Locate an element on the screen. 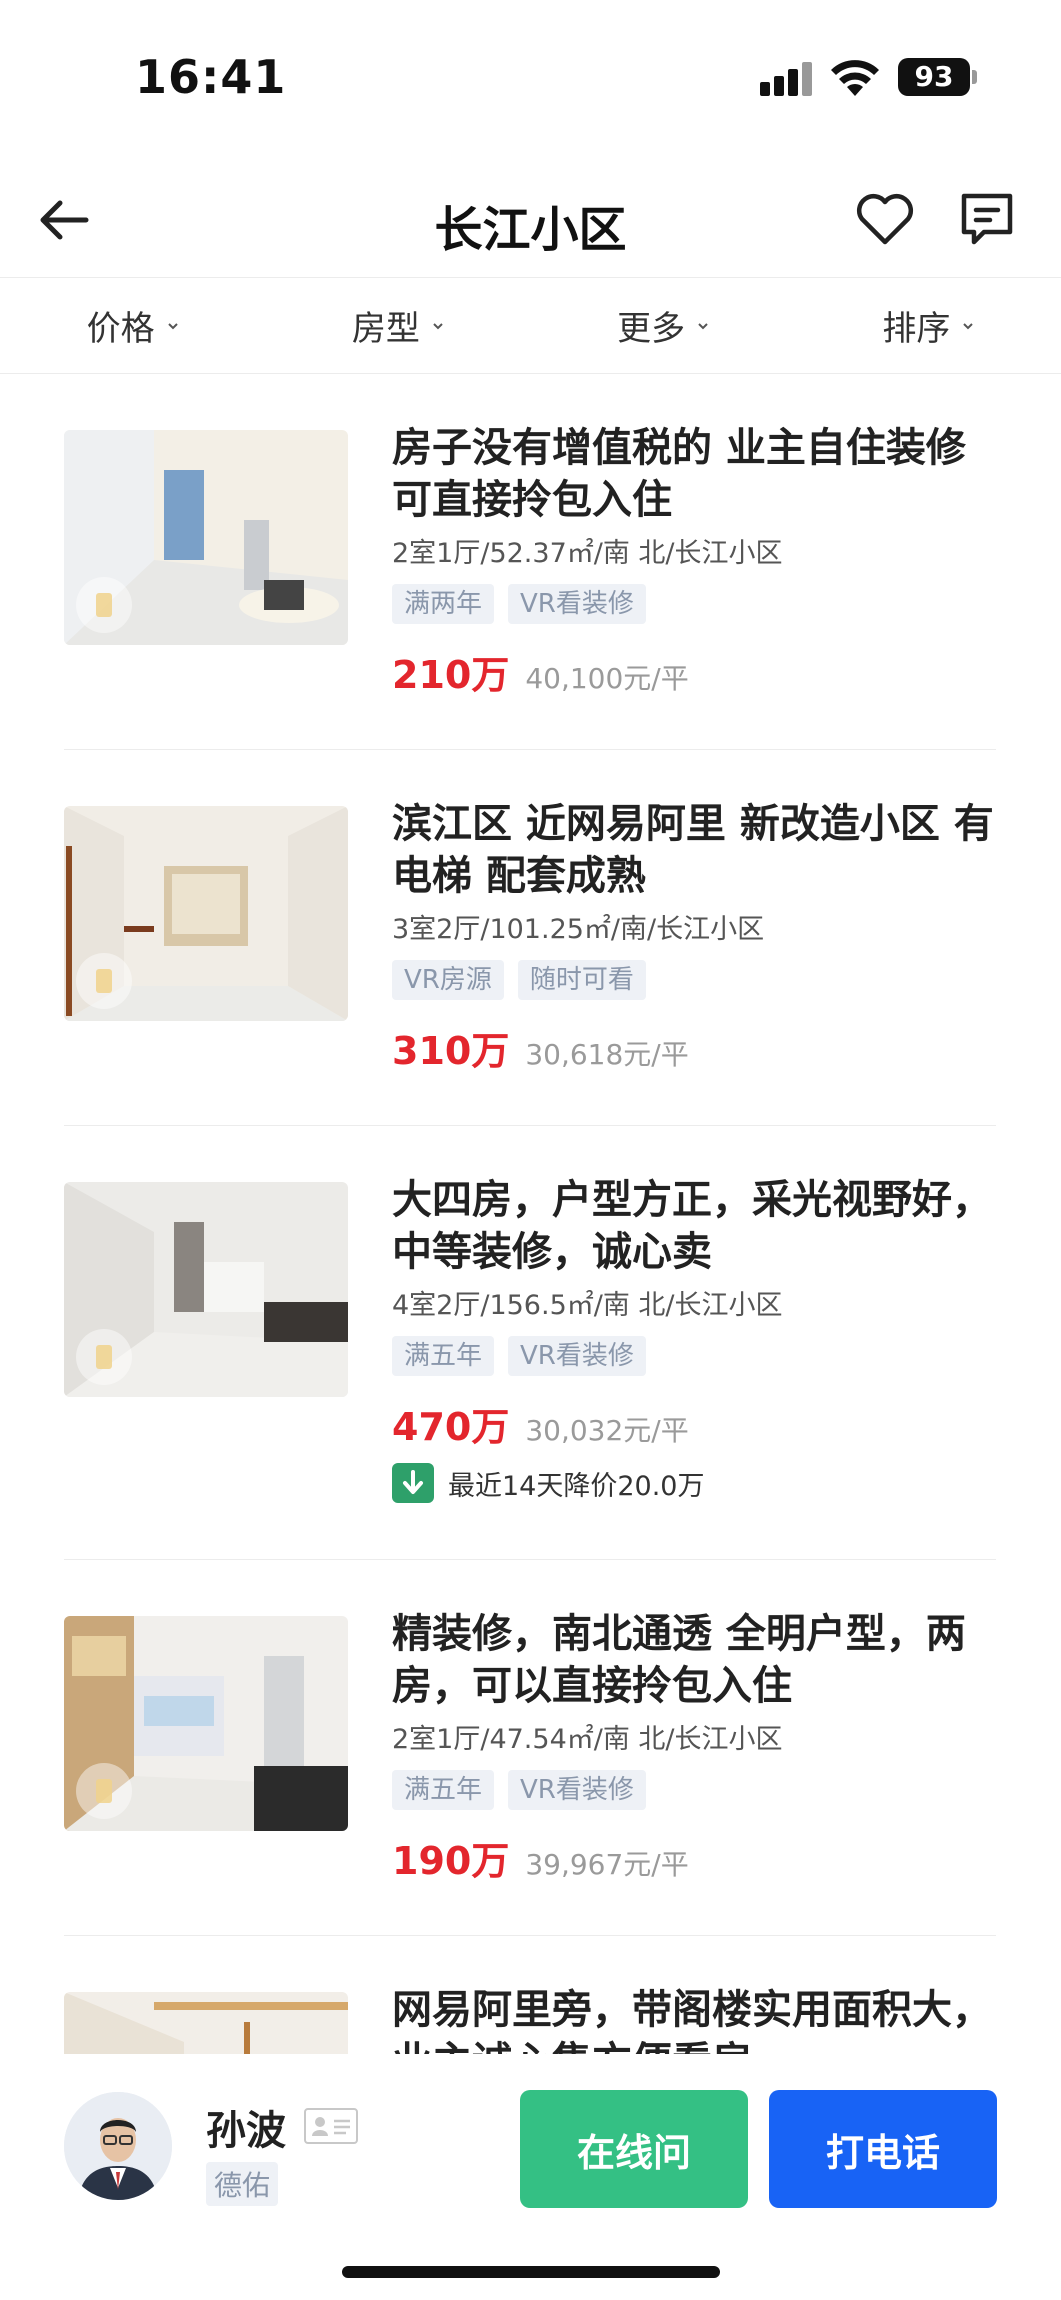 Image resolution: width=1061 pixels, height=2300 pixels. status-bar: 16:41 93 is located at coordinates (530, 80).